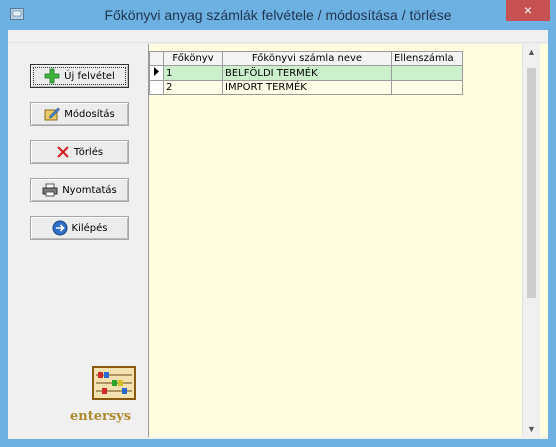 The height and width of the screenshot is (447, 556). I want to click on delete-label: Törlés, so click(88, 152).